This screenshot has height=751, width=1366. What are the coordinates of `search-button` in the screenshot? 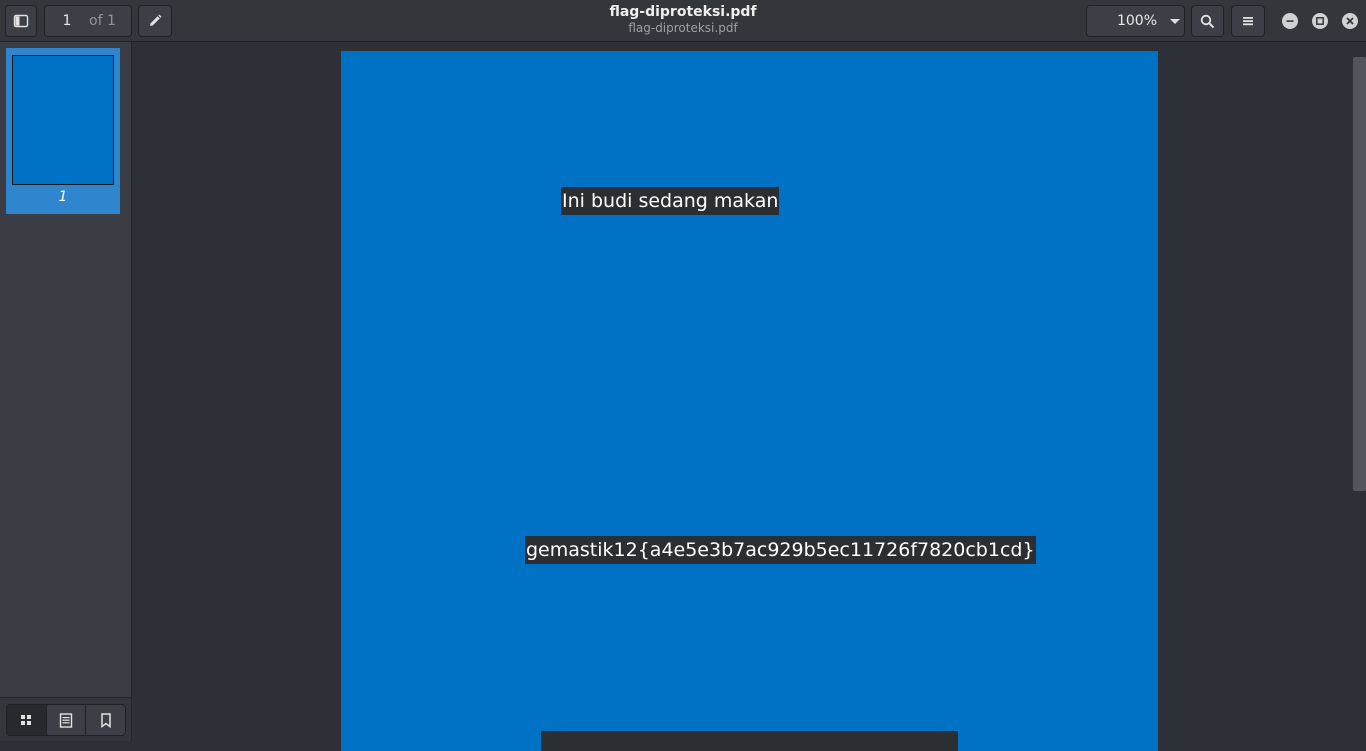 It's located at (1207, 21).